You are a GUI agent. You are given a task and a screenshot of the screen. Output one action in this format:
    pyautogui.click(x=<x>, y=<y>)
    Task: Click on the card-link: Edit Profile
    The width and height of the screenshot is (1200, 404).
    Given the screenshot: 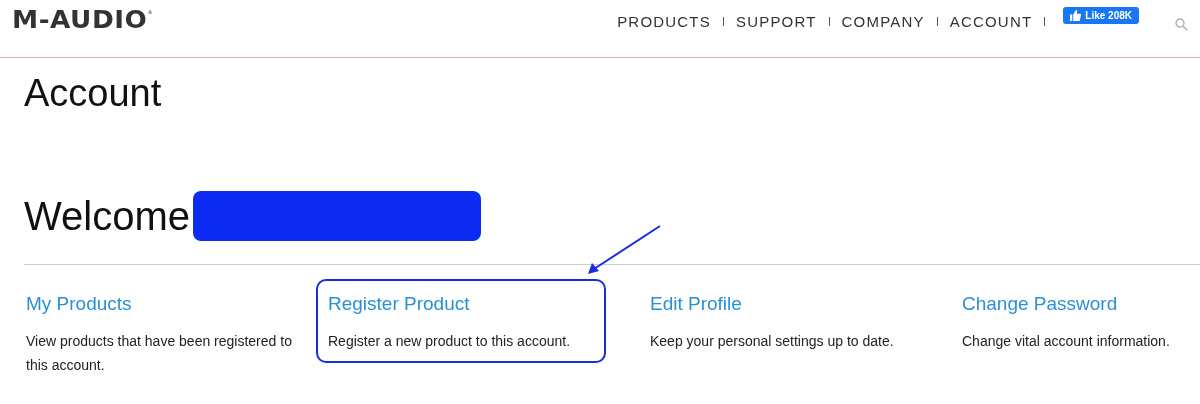 What is the action you would take?
    pyautogui.click(x=696, y=304)
    